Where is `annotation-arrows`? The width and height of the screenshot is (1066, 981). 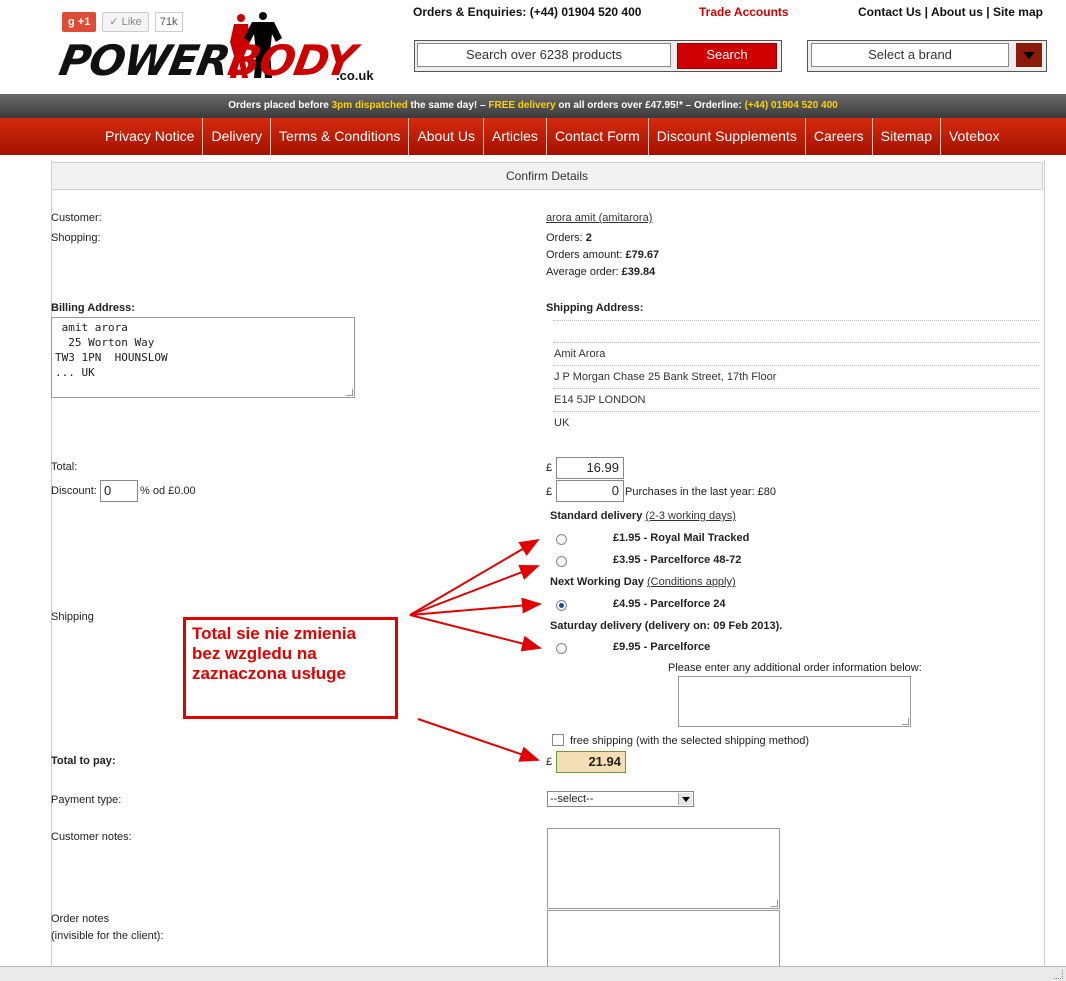
annotation-arrows is located at coordinates (475, 650).